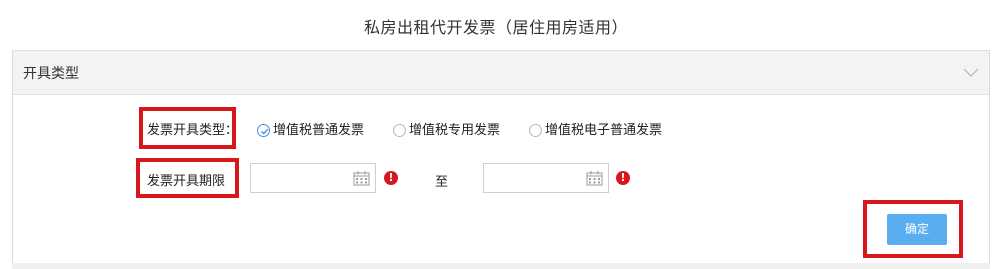  I want to click on period-start-date-input, so click(313, 178).